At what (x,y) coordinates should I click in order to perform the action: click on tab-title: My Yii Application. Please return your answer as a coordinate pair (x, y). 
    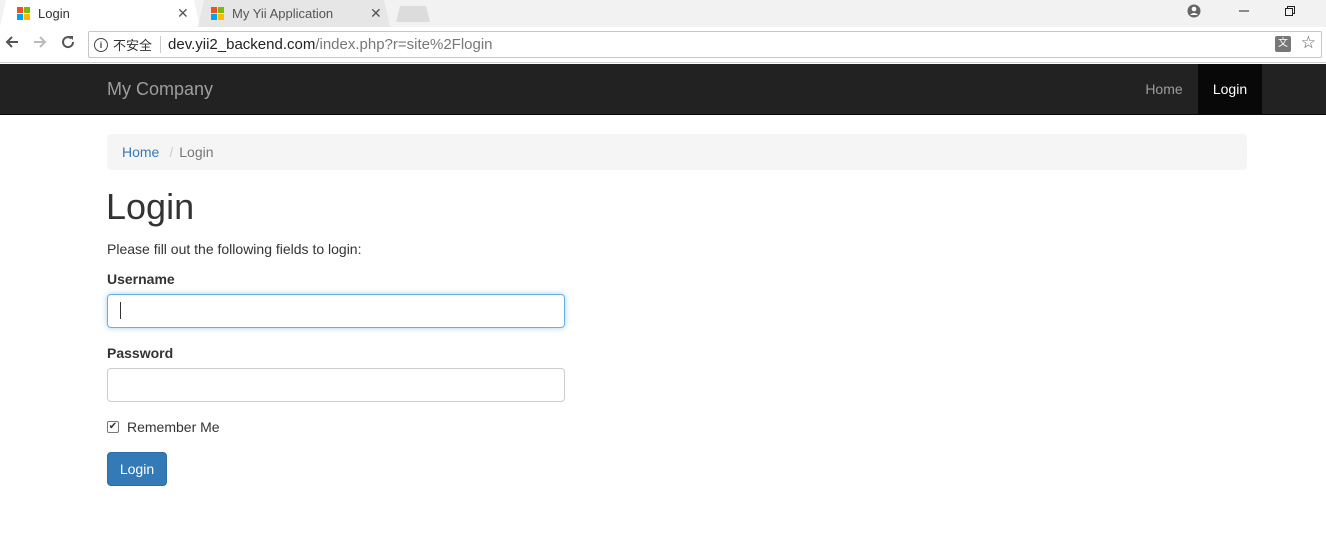
    Looking at the image, I should click on (283, 13).